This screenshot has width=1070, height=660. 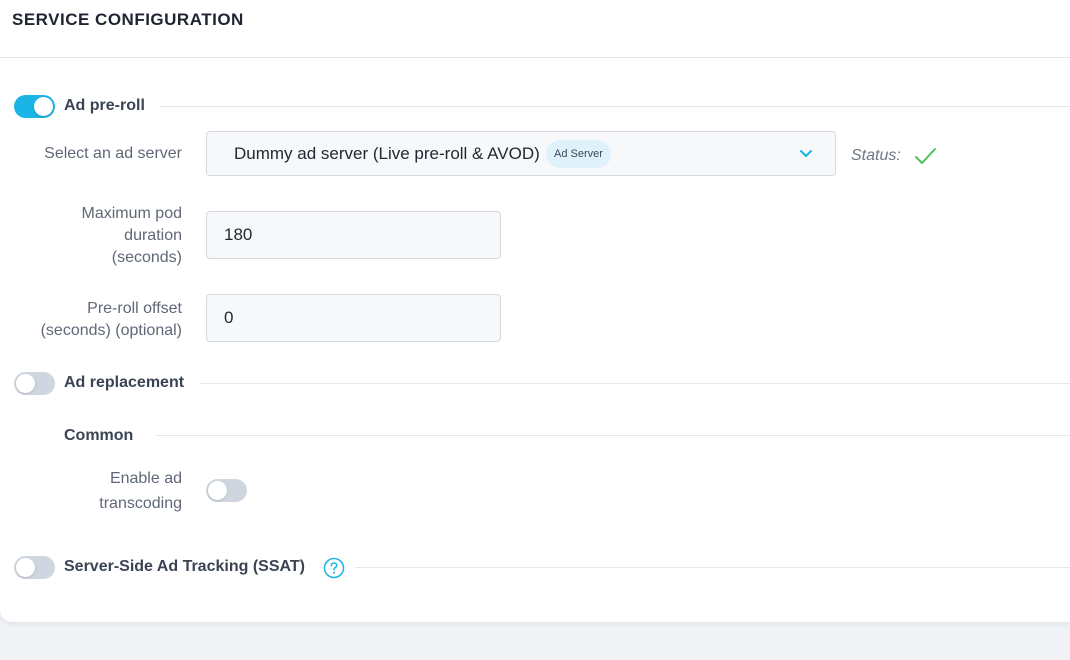 I want to click on ad-server-selected-value: Dummy ad server (Live pre-roll & AVOD), so click(x=387, y=153).